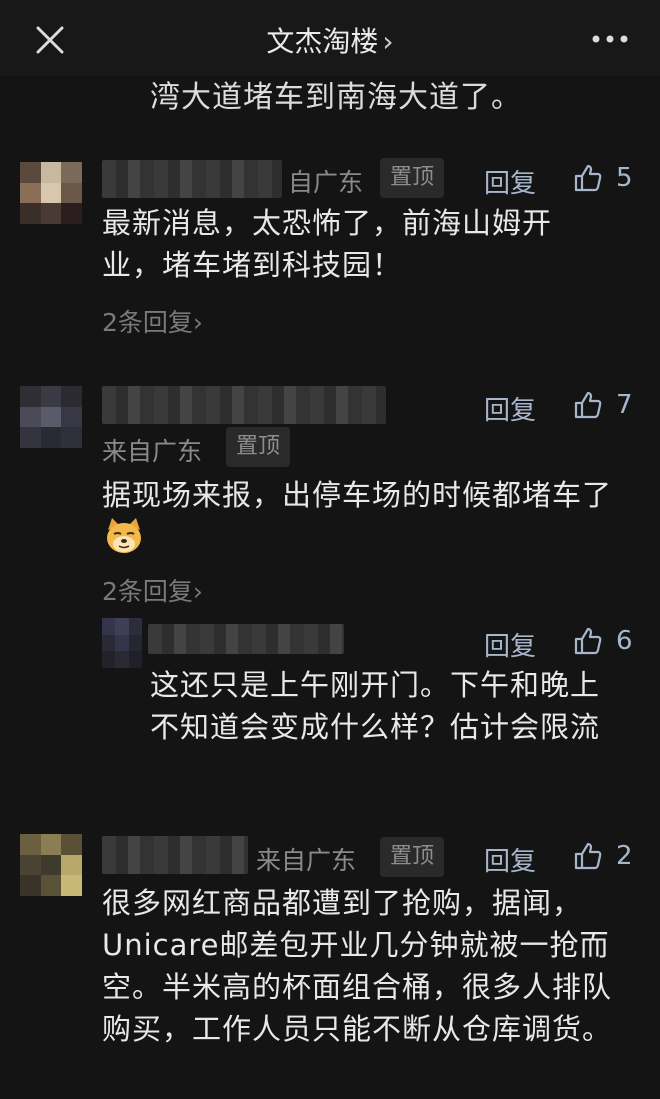 The image size is (660, 1099). What do you see at coordinates (326, 182) in the screenshot?
I see `location-label: 自广东` at bounding box center [326, 182].